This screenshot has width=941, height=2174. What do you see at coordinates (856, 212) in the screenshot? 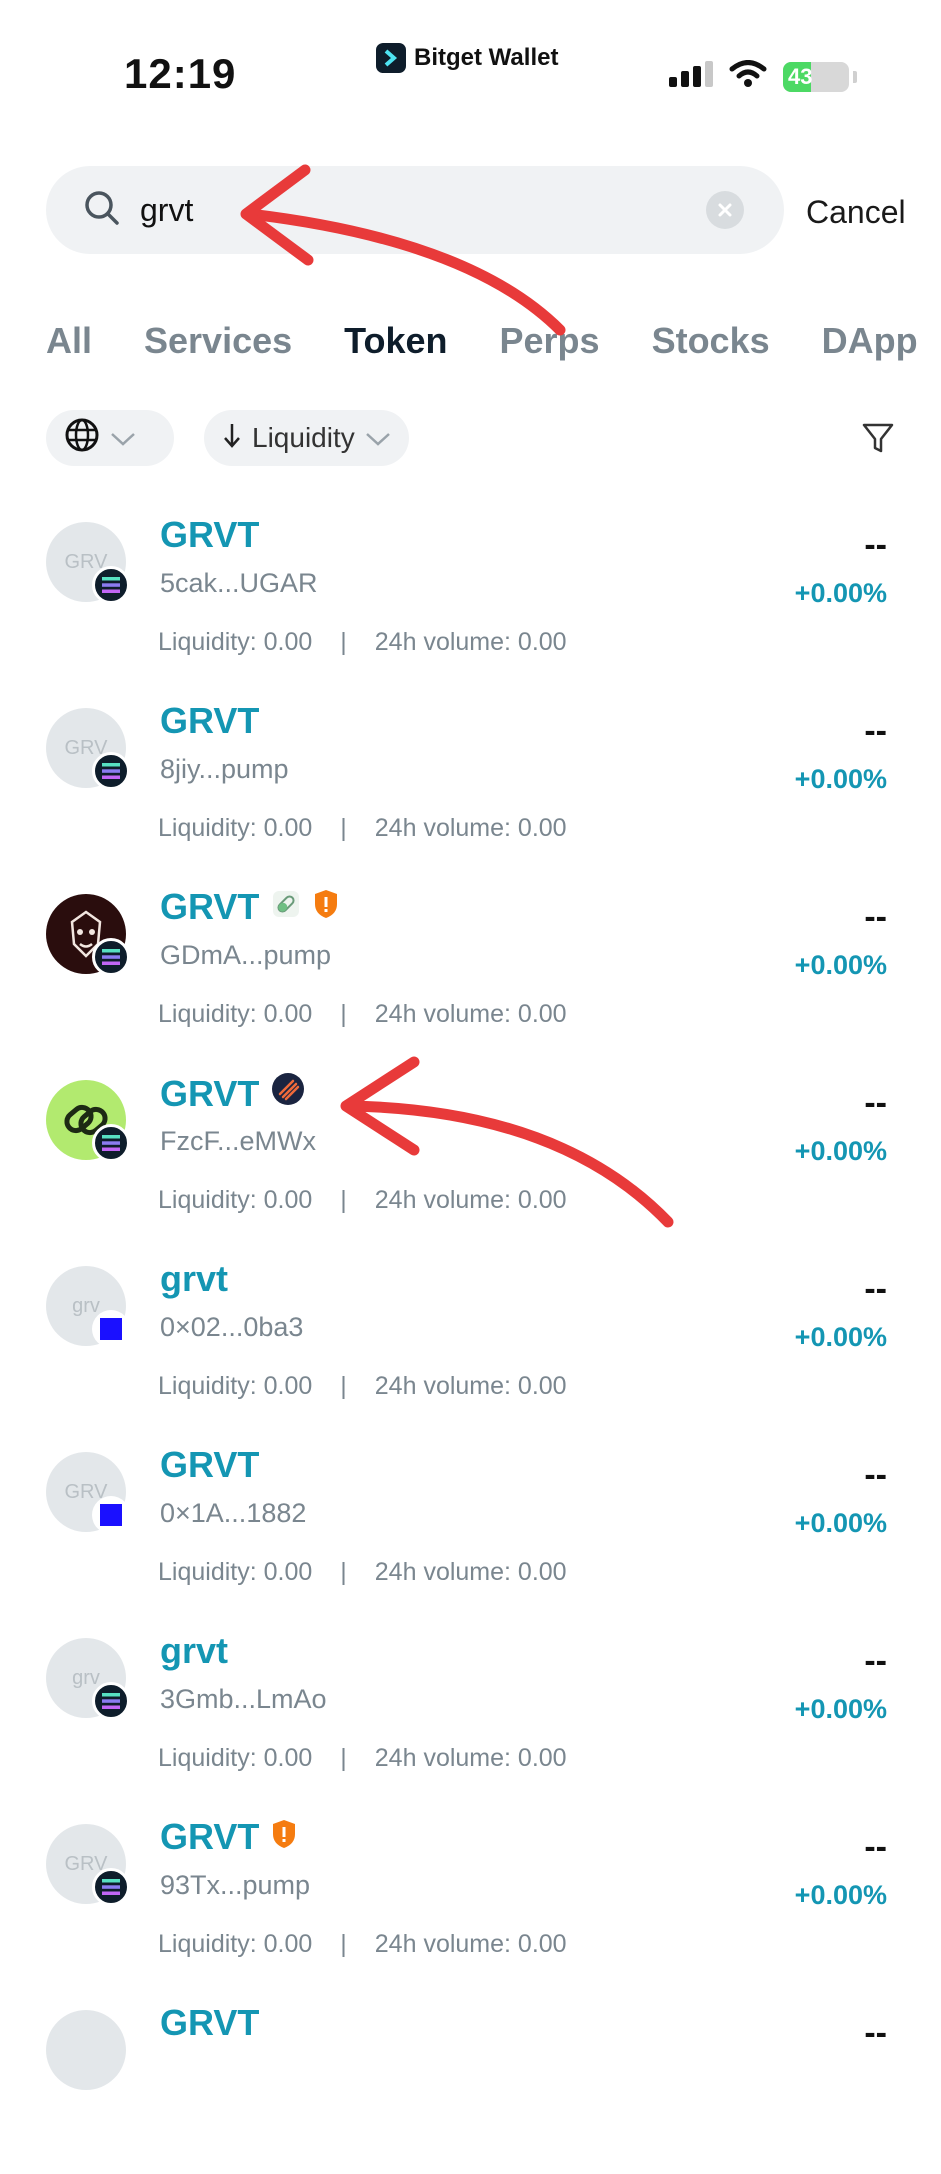
I see `cancel-button: Cancel` at bounding box center [856, 212].